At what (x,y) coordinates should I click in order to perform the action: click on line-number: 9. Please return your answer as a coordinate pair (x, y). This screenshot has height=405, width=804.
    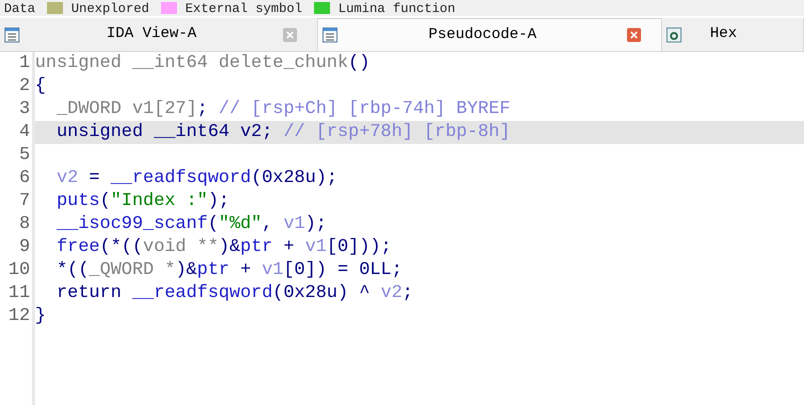
    Looking at the image, I should click on (24, 247).